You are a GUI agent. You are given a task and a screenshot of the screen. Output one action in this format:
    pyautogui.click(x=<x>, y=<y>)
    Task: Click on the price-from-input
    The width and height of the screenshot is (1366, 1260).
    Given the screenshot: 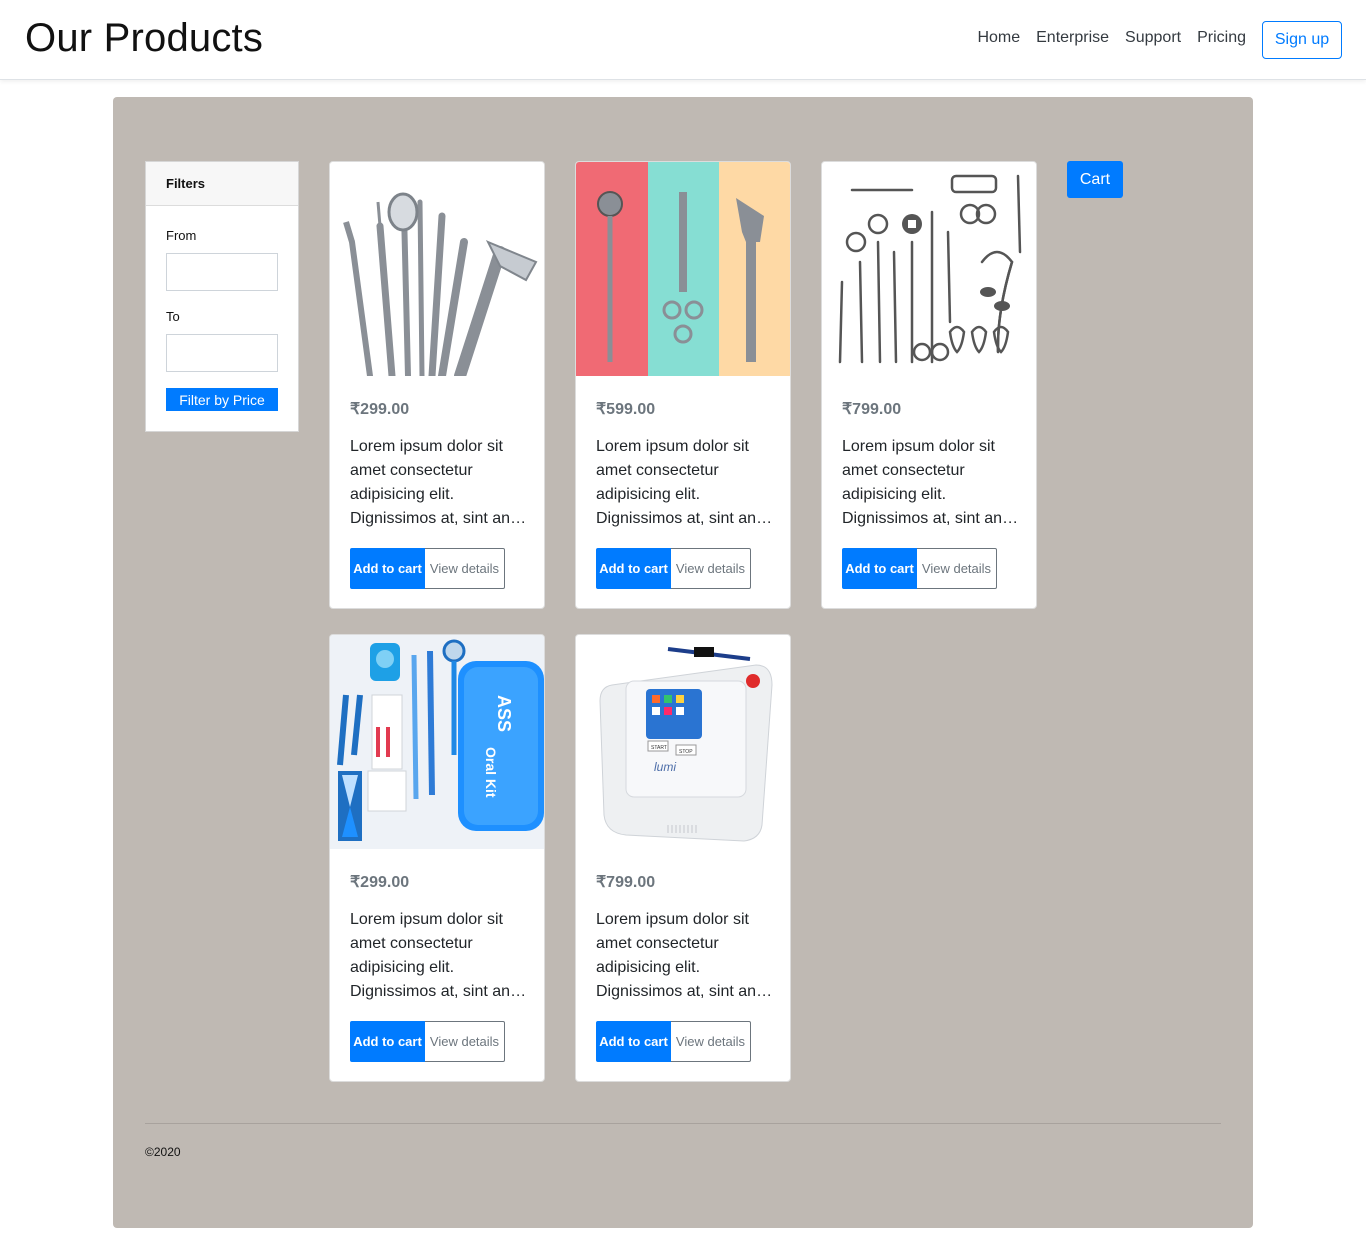 What is the action you would take?
    pyautogui.click(x=222, y=272)
    